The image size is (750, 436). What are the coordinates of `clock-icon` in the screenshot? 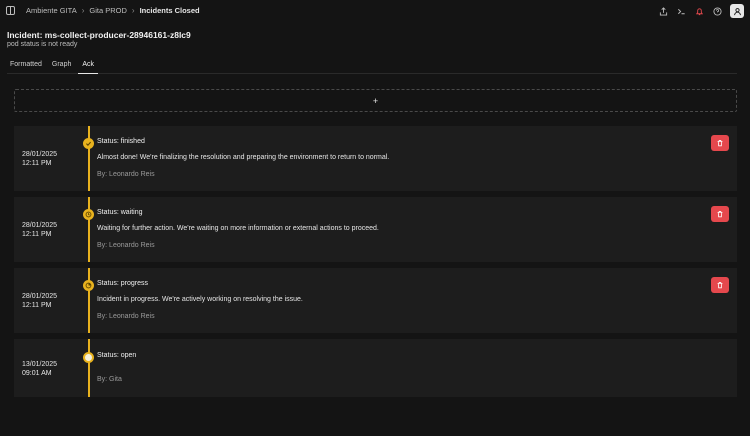 It's located at (88, 214).